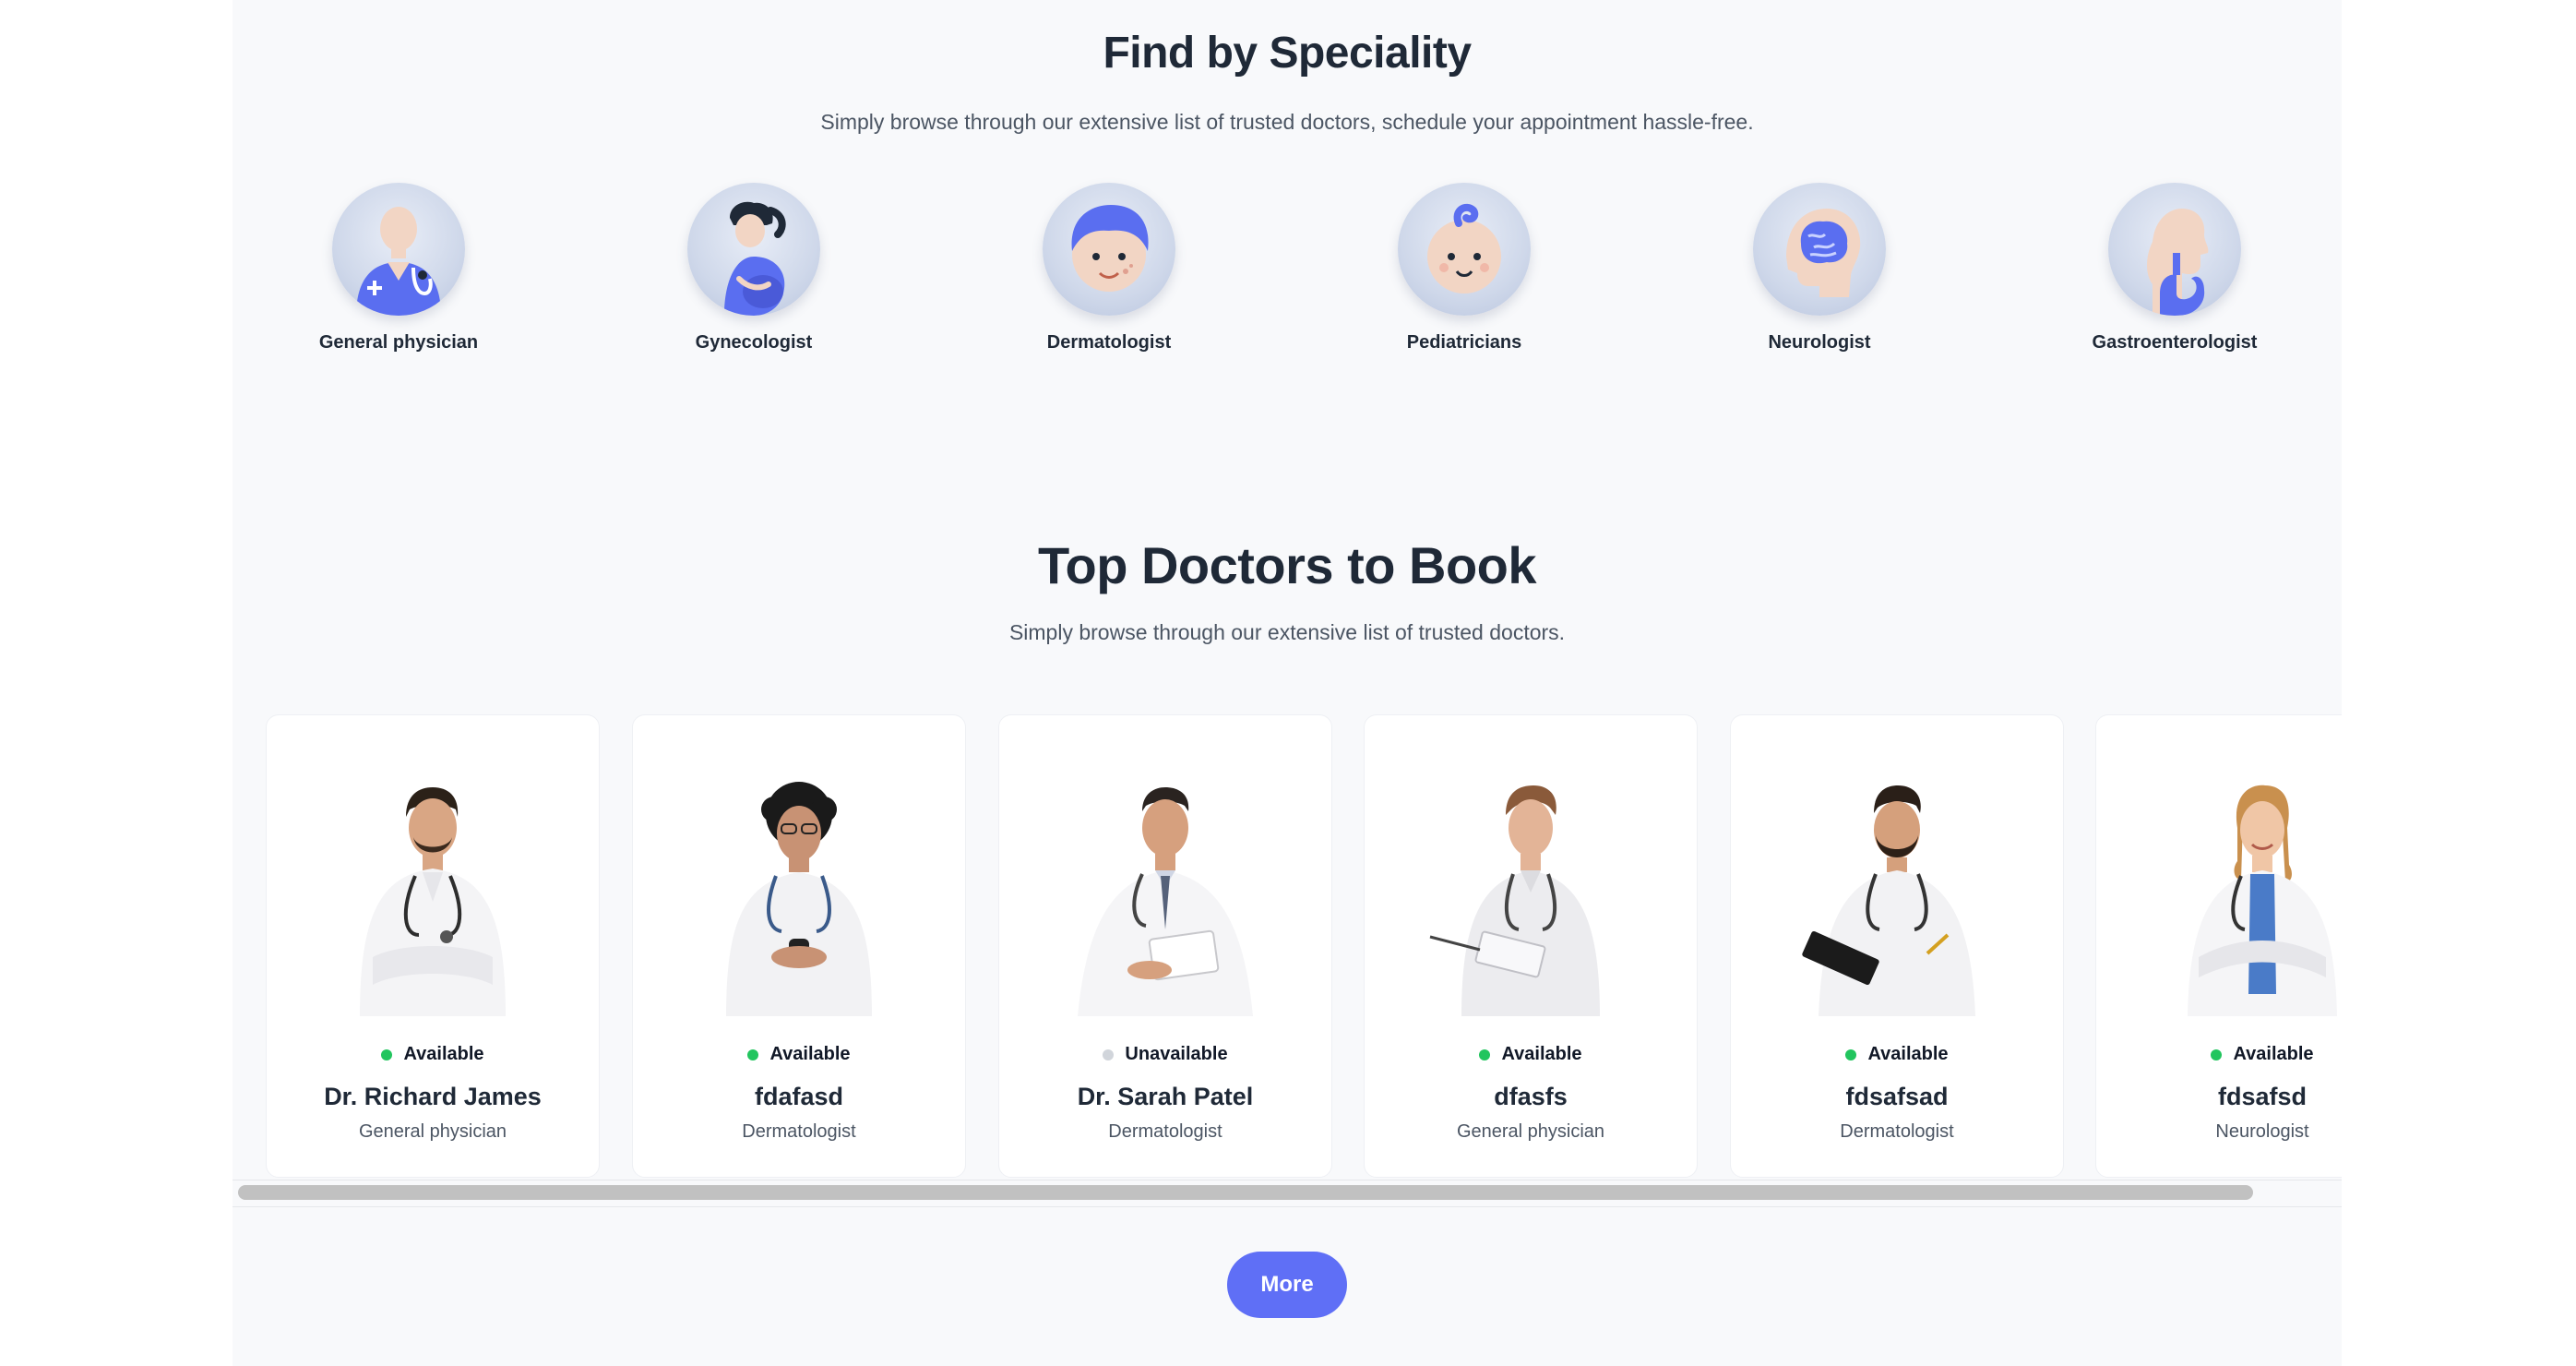 This screenshot has width=2576, height=1366. I want to click on speciality-dermatologist: Dermatologist, so click(1109, 268).